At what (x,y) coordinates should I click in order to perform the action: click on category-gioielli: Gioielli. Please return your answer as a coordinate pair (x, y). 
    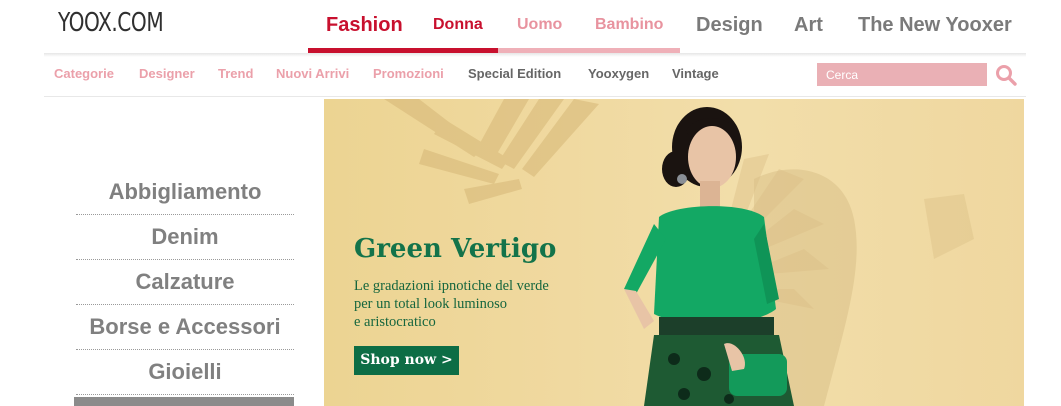
    Looking at the image, I should click on (185, 372).